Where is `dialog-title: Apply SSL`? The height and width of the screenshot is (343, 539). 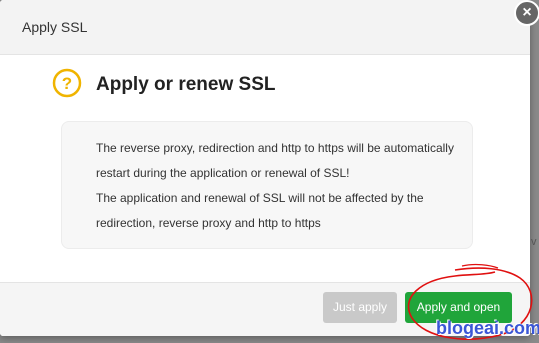
dialog-title: Apply SSL is located at coordinates (55, 27).